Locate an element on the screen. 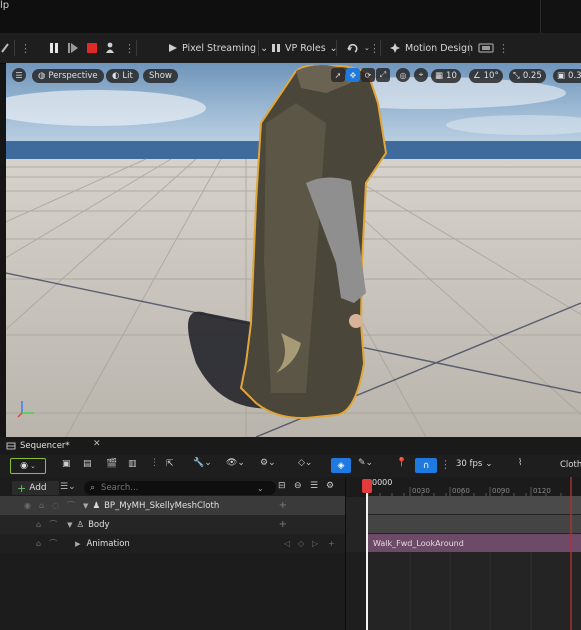  motion-design-icon is located at coordinates (395, 48).